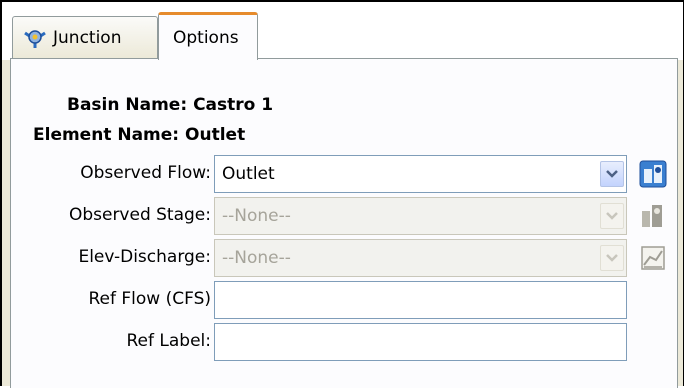 This screenshot has width=686, height=388. Describe the element at coordinates (233, 105) in the screenshot. I see `basin-name-value: Castro 1` at that location.